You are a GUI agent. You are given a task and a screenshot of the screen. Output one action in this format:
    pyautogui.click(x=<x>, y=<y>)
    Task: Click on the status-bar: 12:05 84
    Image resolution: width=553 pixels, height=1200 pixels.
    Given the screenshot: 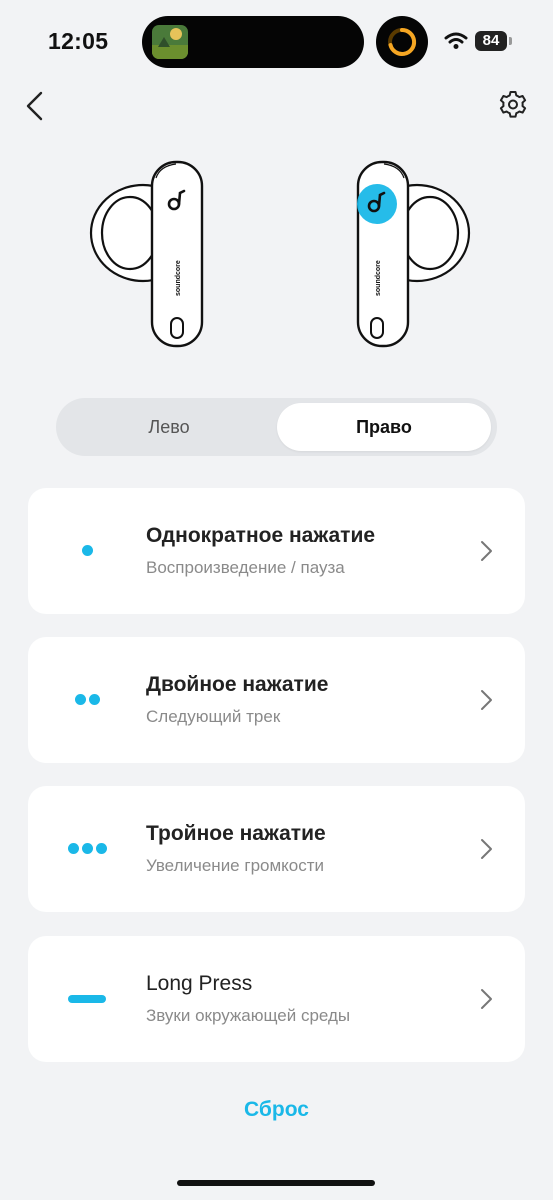 What is the action you would take?
    pyautogui.click(x=276, y=40)
    